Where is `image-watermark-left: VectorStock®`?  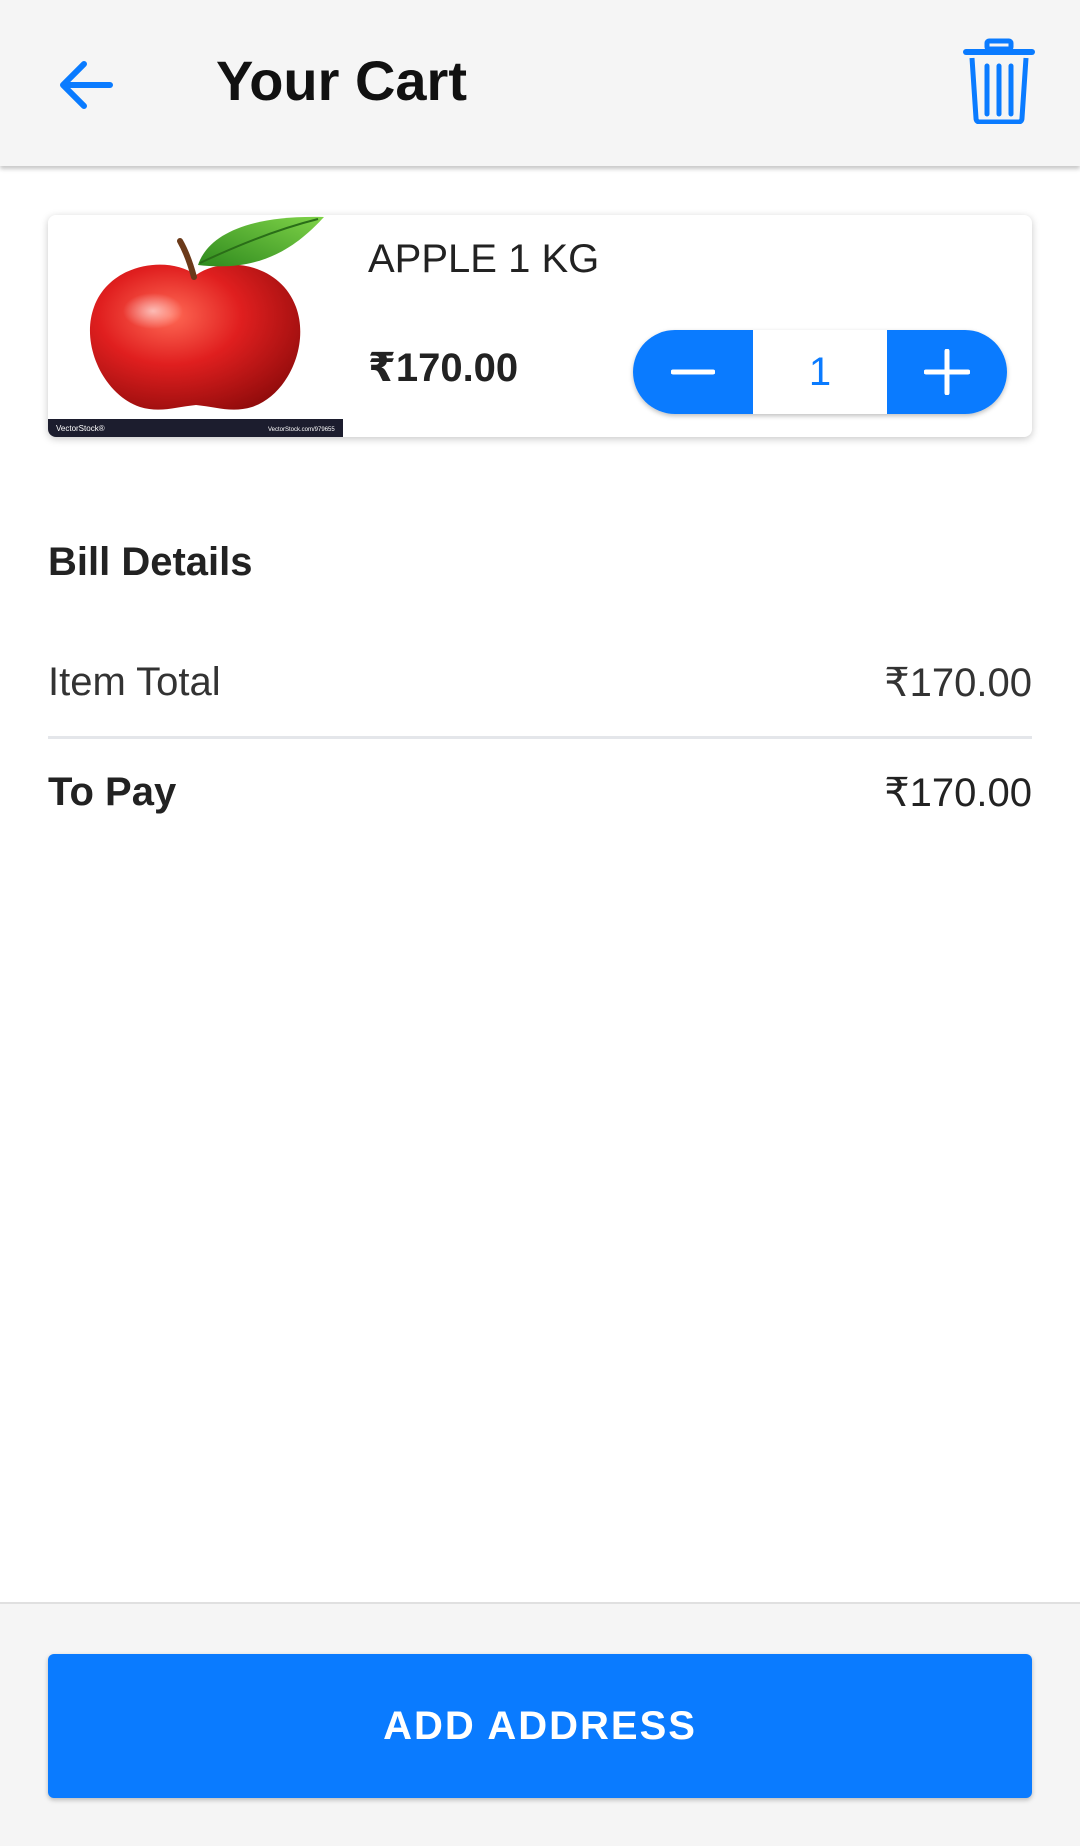
image-watermark-left: VectorStock® is located at coordinates (80, 428).